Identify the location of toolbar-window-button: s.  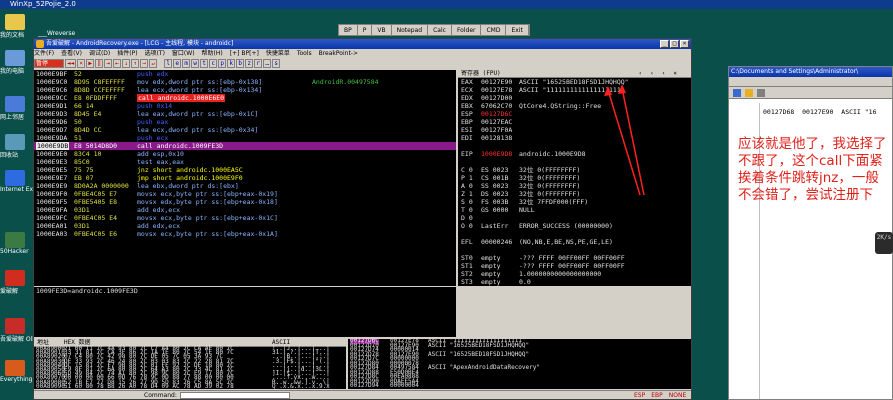
(276, 63).